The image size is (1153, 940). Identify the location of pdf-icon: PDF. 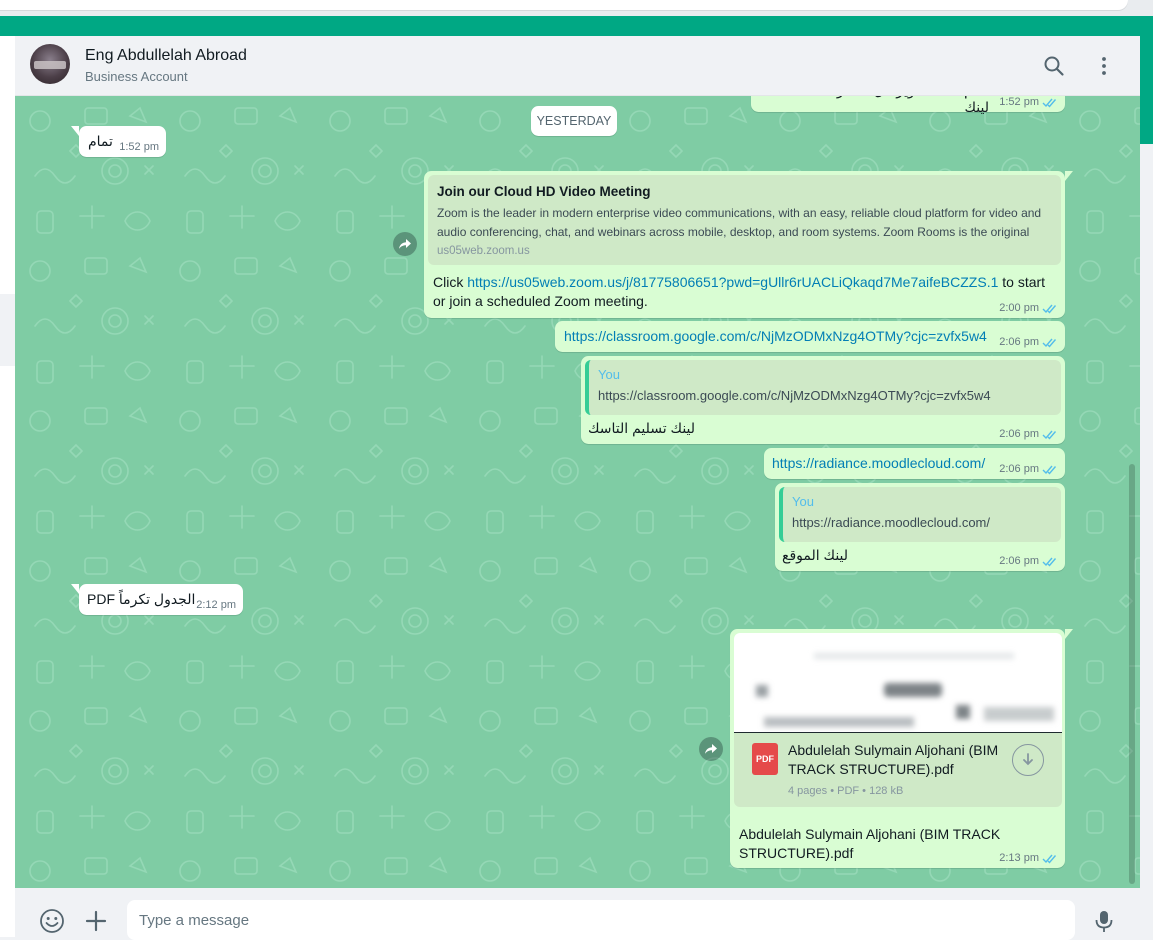
(765, 759).